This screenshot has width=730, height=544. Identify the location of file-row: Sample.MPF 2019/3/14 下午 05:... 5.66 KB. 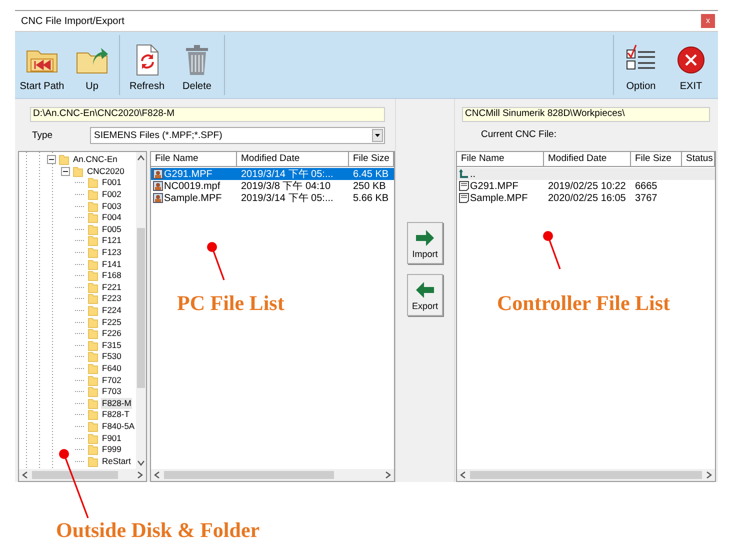
(272, 198).